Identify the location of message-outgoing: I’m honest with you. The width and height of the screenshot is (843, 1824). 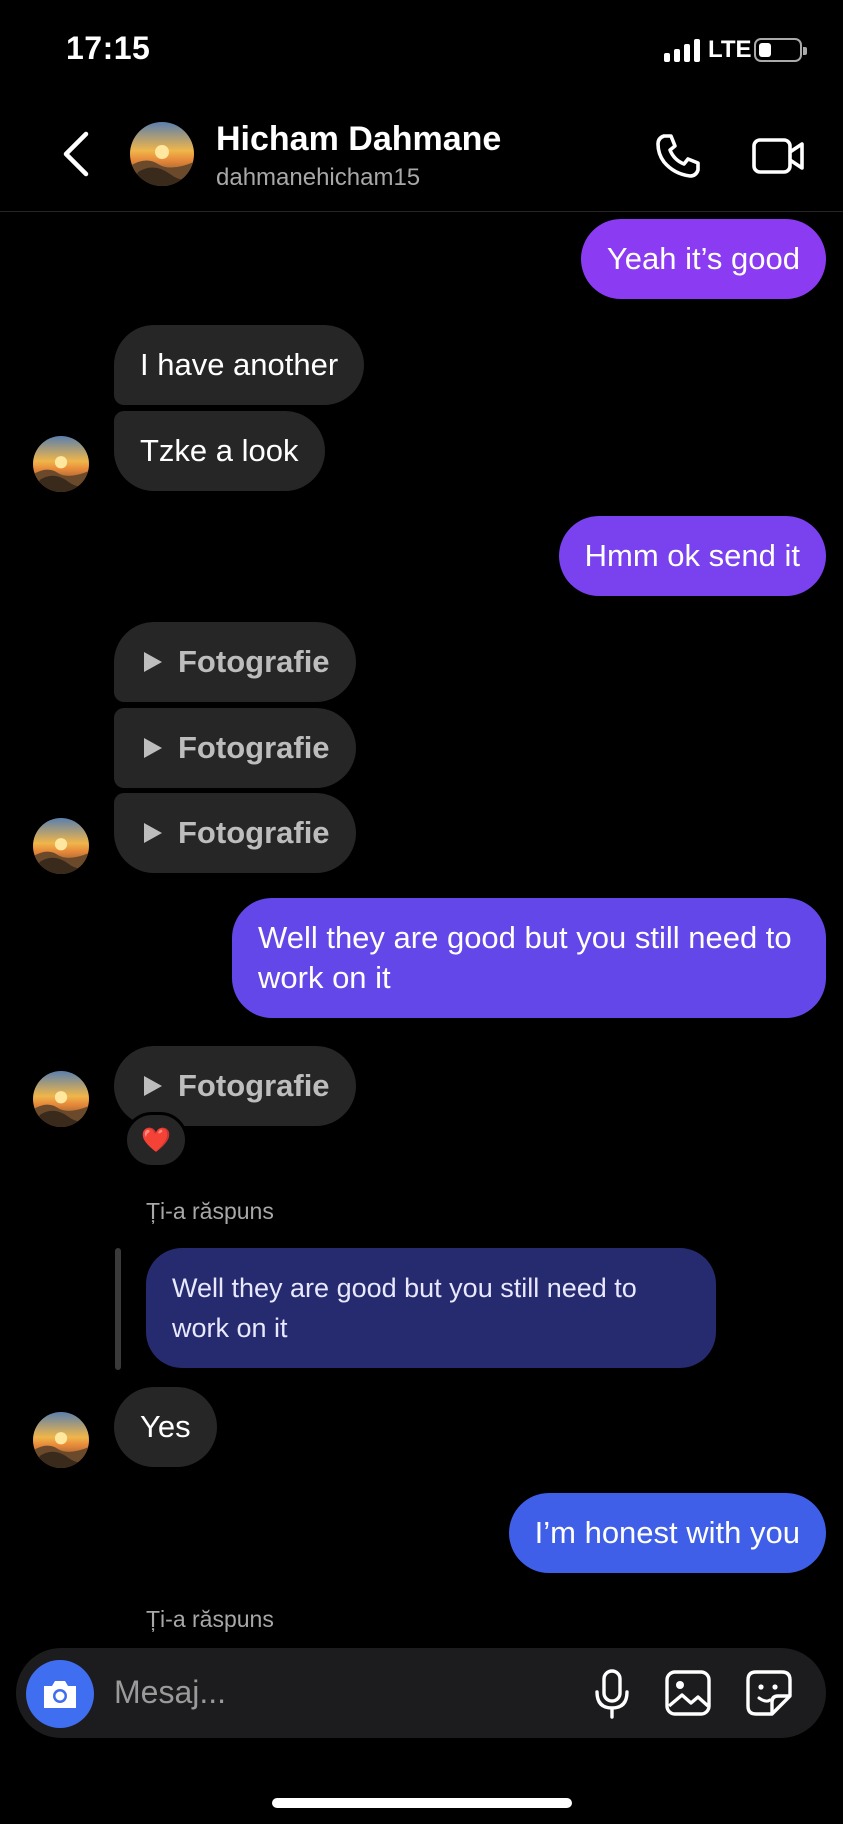
(667, 1533).